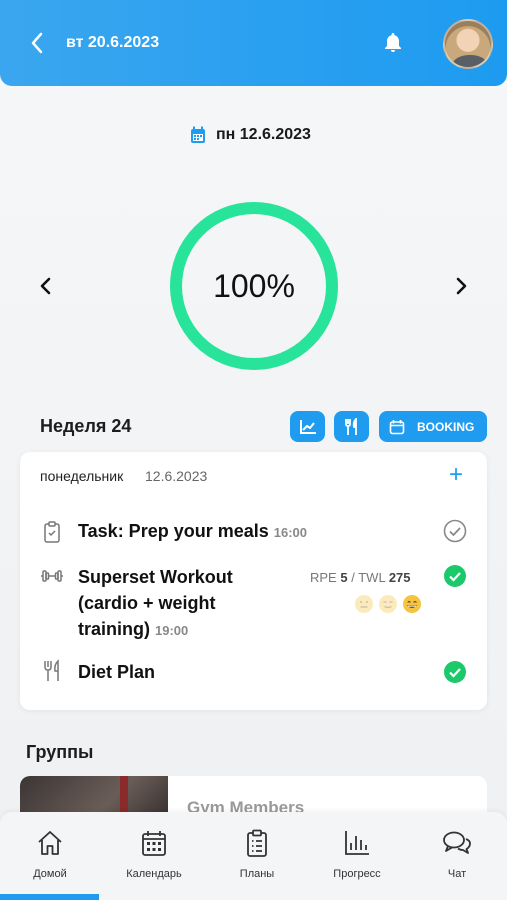  I want to click on tab-calendar: Календарь, so click(154, 854).